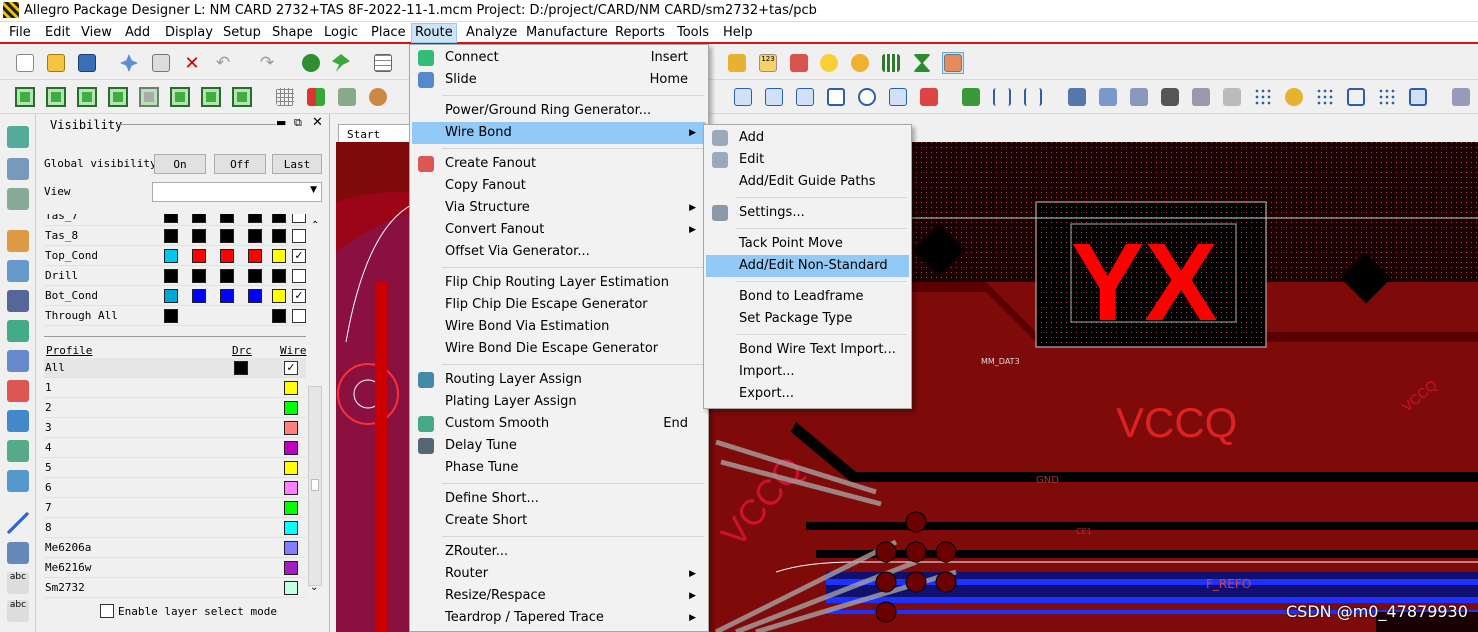  What do you see at coordinates (799, 63) in the screenshot?
I see `brush-icon` at bounding box center [799, 63].